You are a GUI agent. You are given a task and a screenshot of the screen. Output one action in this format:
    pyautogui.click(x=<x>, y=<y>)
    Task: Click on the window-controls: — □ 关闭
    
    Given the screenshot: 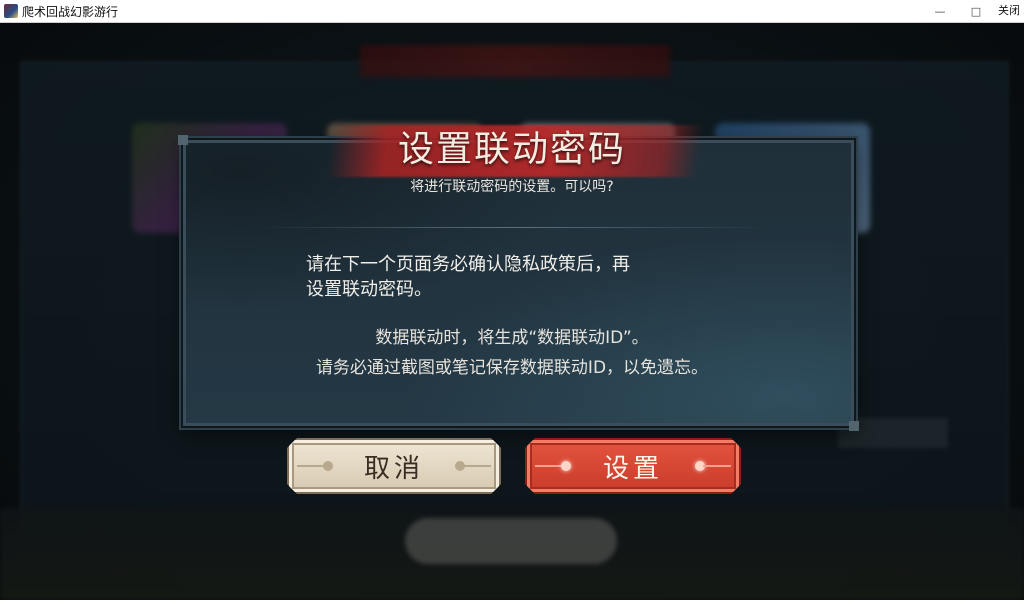 What is the action you would take?
    pyautogui.click(x=973, y=11)
    